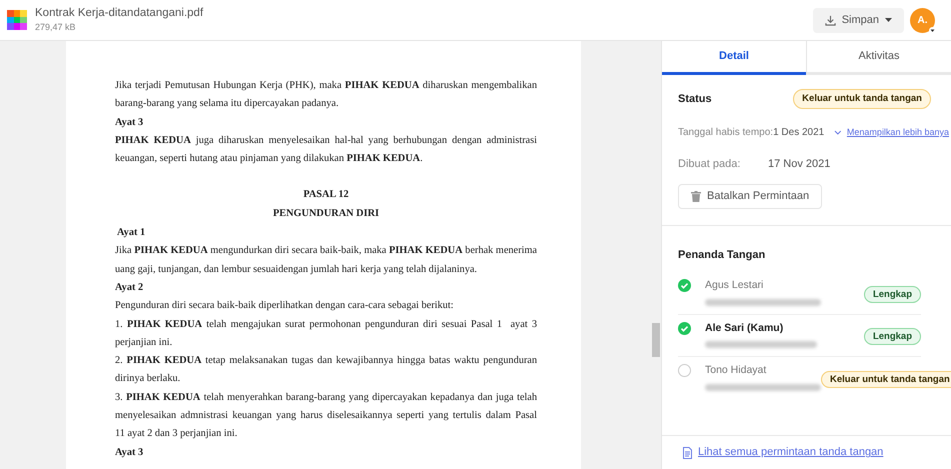  Describe the element at coordinates (830, 20) in the screenshot. I see `download-icon` at that location.